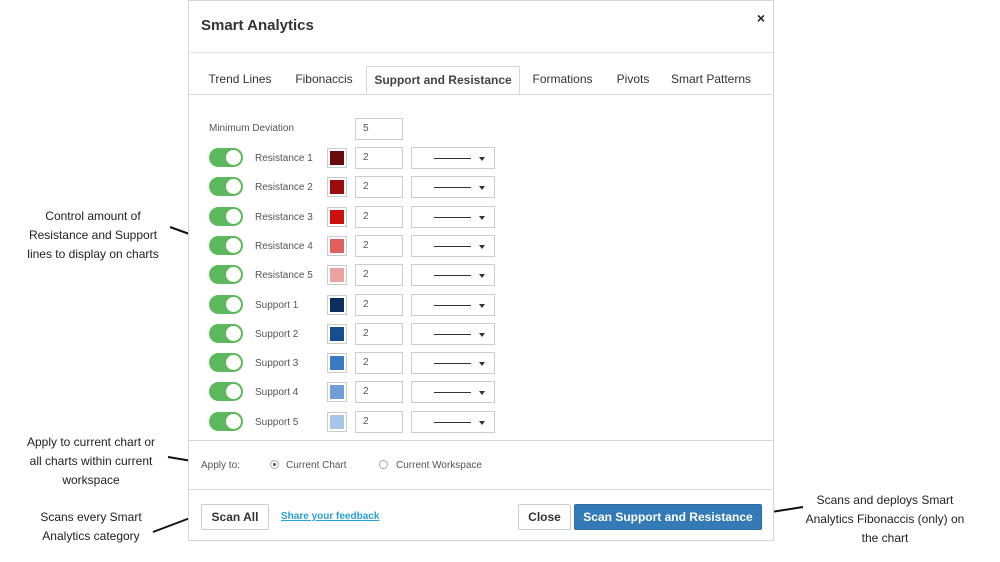  What do you see at coordinates (257, 25) in the screenshot?
I see `dialog-title: Smart Analytics` at bounding box center [257, 25].